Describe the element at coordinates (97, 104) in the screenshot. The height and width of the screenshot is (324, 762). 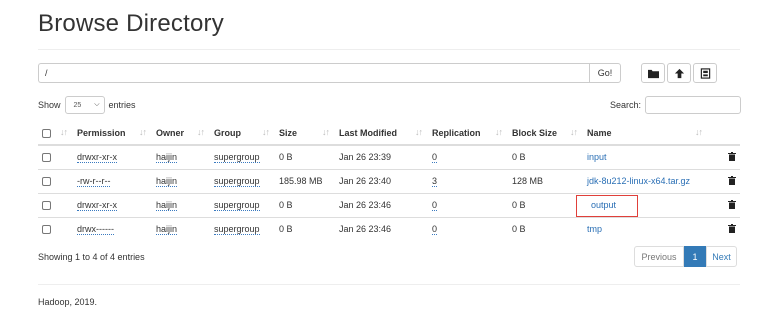
I see `chevron-down-icon: ⌵` at that location.